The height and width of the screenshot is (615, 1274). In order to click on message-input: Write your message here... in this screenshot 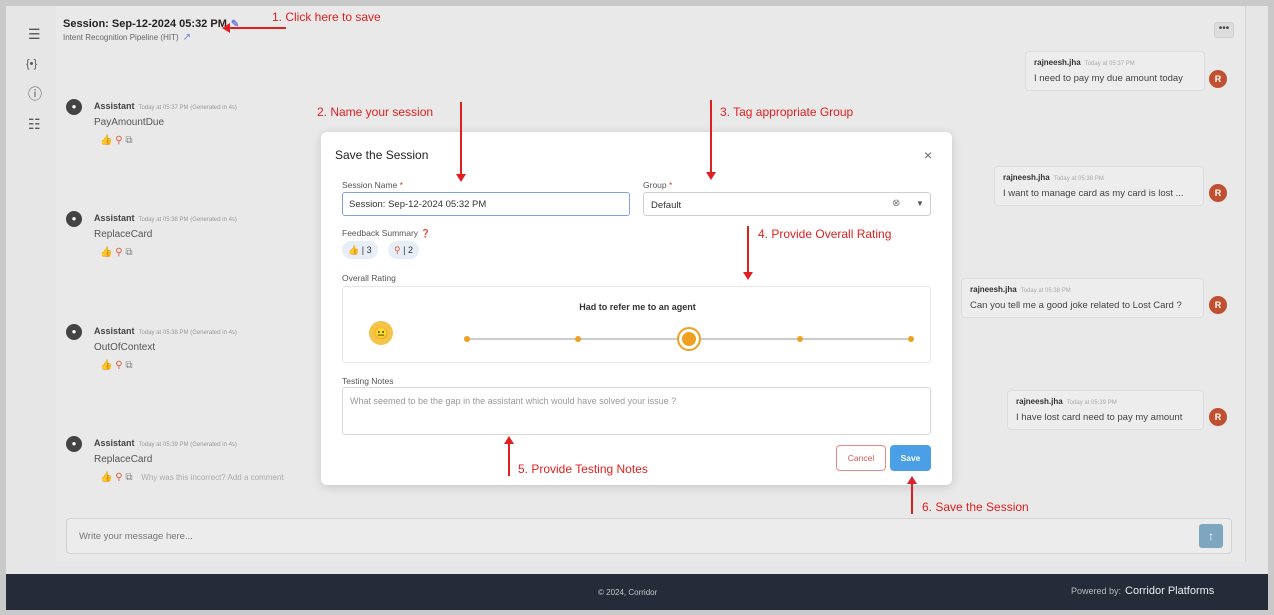, I will do `click(136, 536)`.